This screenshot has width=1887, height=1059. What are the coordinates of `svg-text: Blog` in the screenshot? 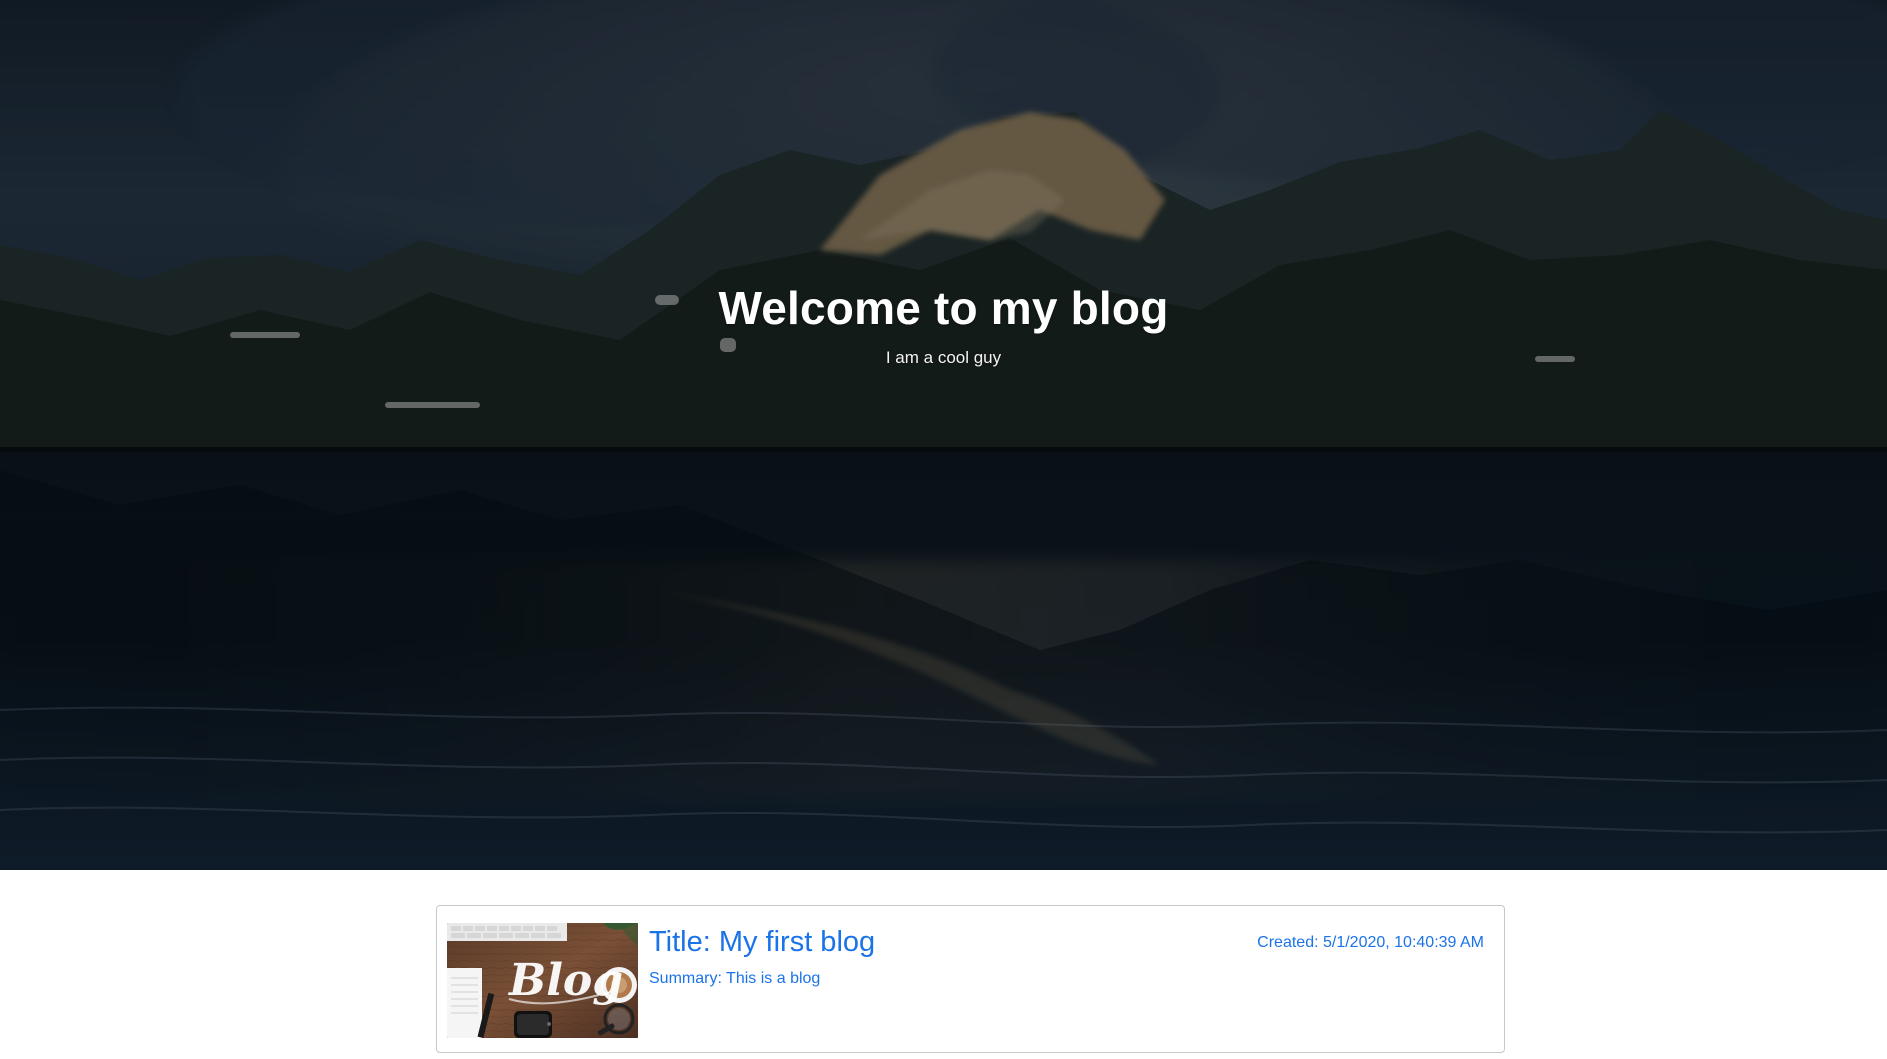 It's located at (565, 980).